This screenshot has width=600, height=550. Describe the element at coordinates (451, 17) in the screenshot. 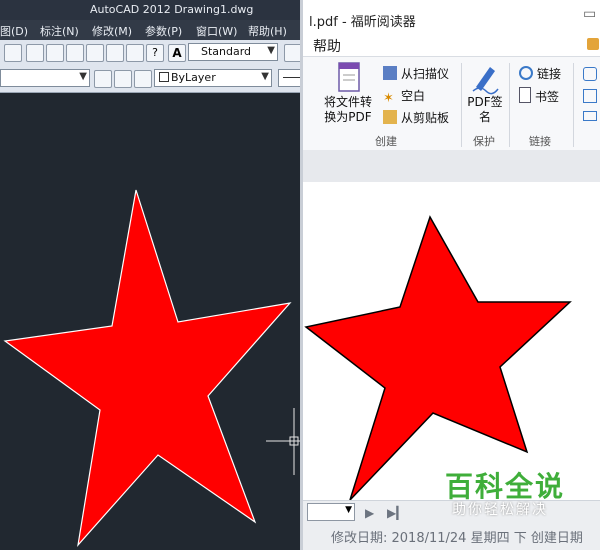

I see `foxit-titlebar: l.pdf - 福昕阅读器 ▭` at that location.